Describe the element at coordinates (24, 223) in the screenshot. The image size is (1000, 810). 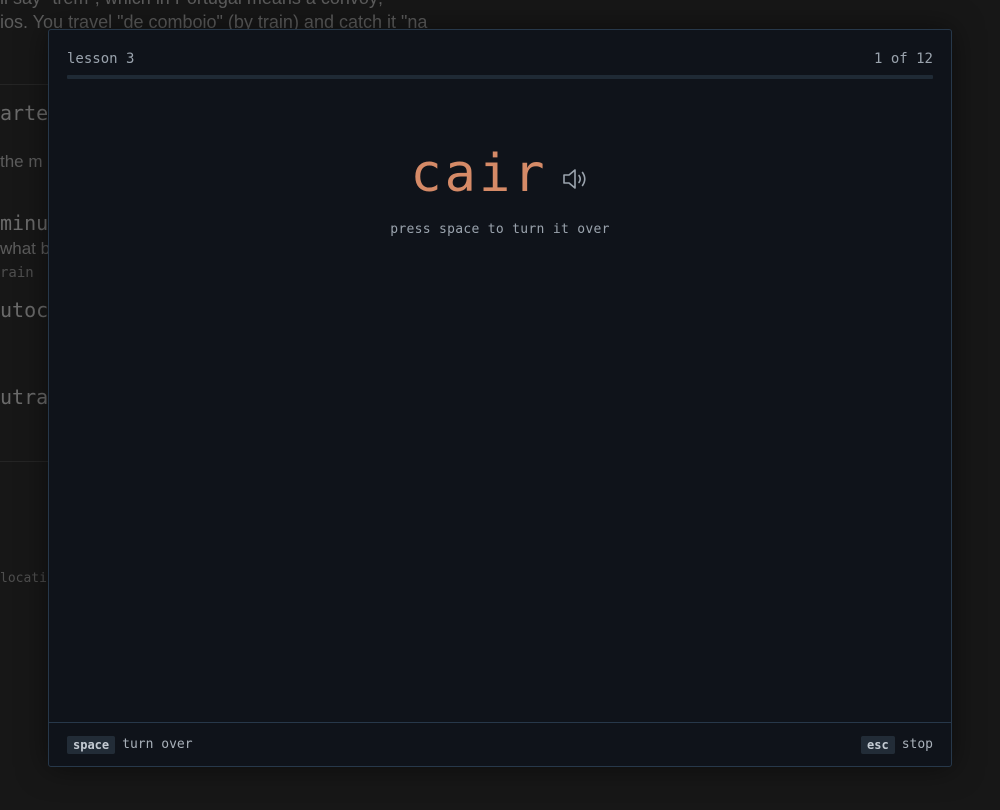
I see `background-heading: minu` at that location.